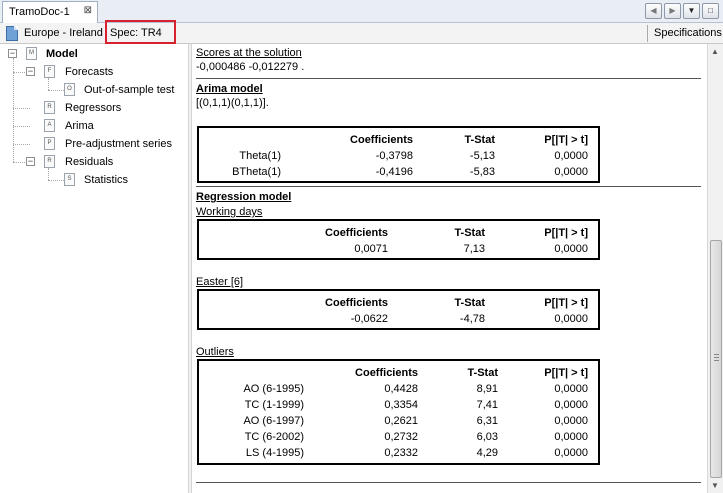 The width and height of the screenshot is (723, 493). I want to click on statistics-node-icon: S, so click(69, 179).